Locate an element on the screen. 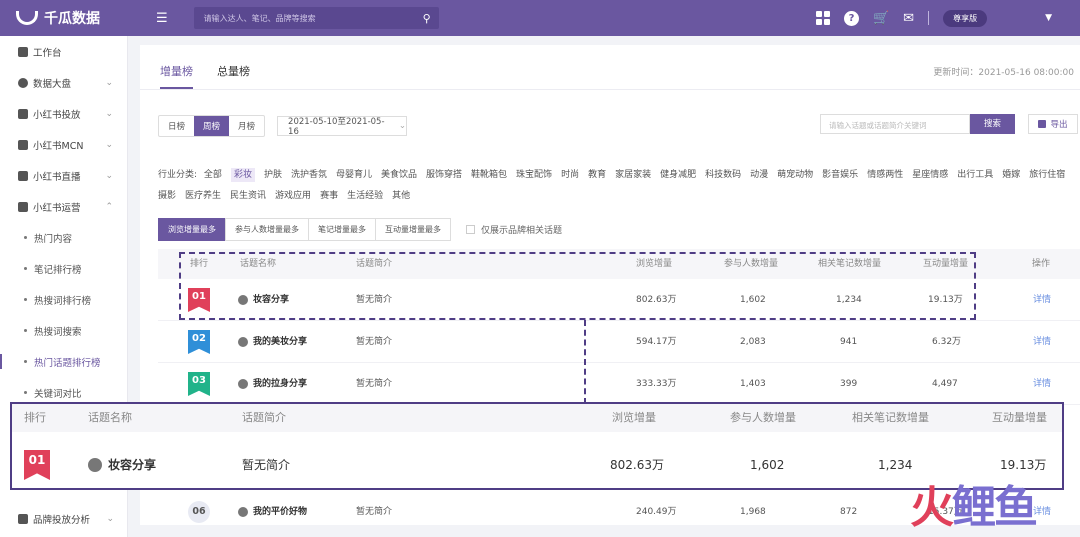 This screenshot has height=537, width=1080. category-item: 彩妆 is located at coordinates (242, 175).